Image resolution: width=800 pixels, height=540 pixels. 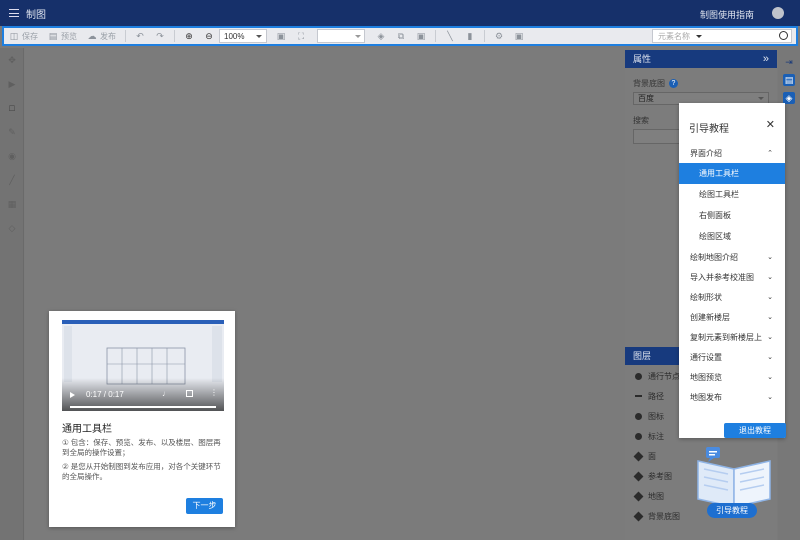 What do you see at coordinates (641, 120) in the screenshot?
I see `search-label: 搜索` at bounding box center [641, 120].